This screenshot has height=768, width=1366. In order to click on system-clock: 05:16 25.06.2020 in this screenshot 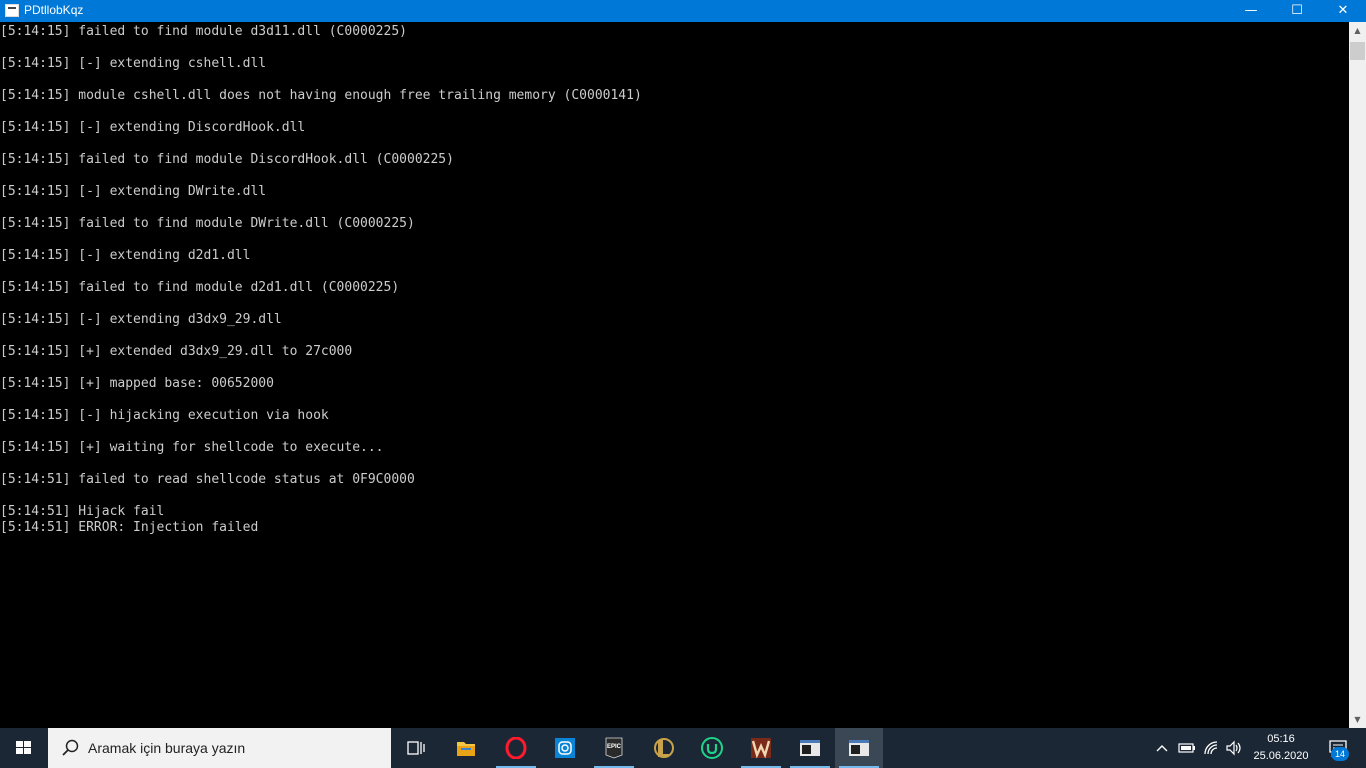, I will do `click(1281, 748)`.